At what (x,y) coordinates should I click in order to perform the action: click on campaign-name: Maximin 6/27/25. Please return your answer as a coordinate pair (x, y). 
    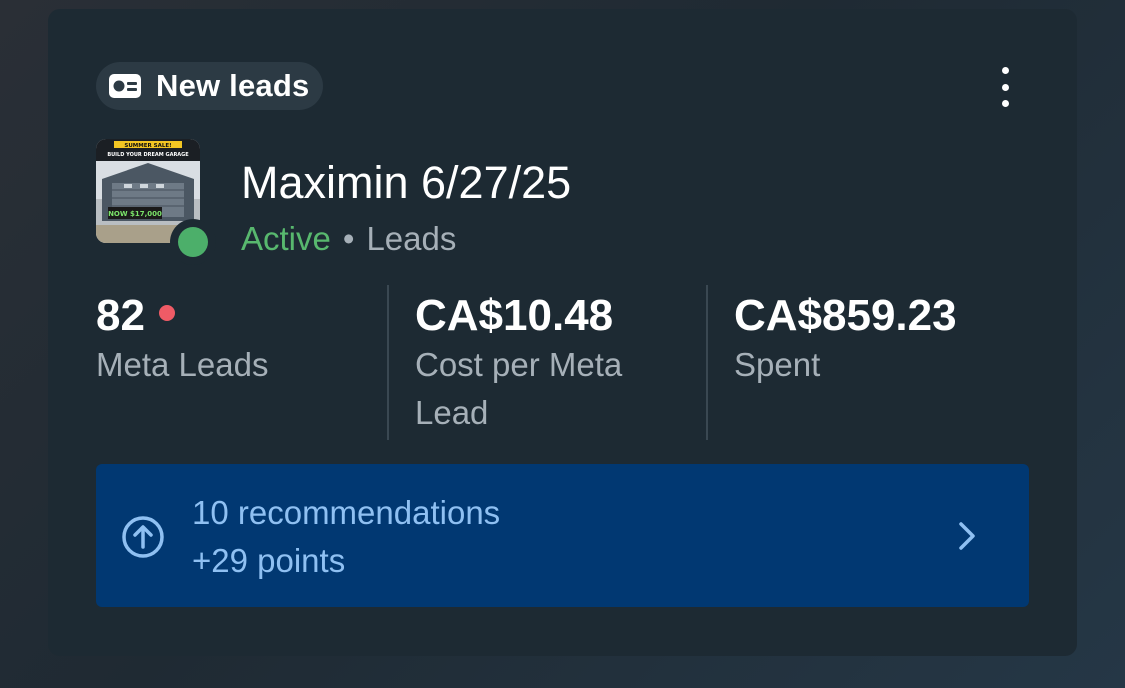
    Looking at the image, I should click on (406, 183).